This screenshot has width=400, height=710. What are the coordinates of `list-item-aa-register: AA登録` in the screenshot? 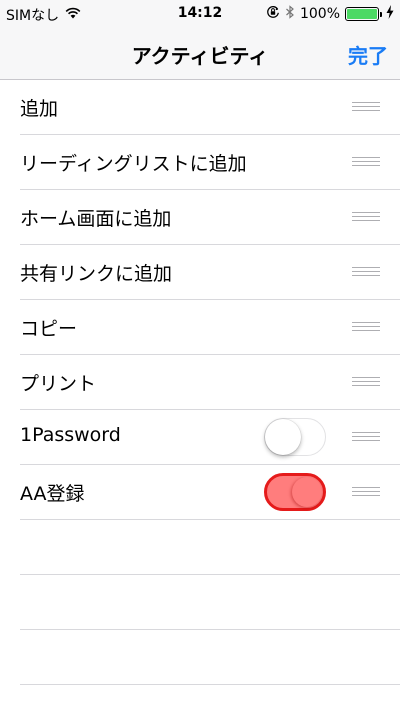 It's located at (210, 492).